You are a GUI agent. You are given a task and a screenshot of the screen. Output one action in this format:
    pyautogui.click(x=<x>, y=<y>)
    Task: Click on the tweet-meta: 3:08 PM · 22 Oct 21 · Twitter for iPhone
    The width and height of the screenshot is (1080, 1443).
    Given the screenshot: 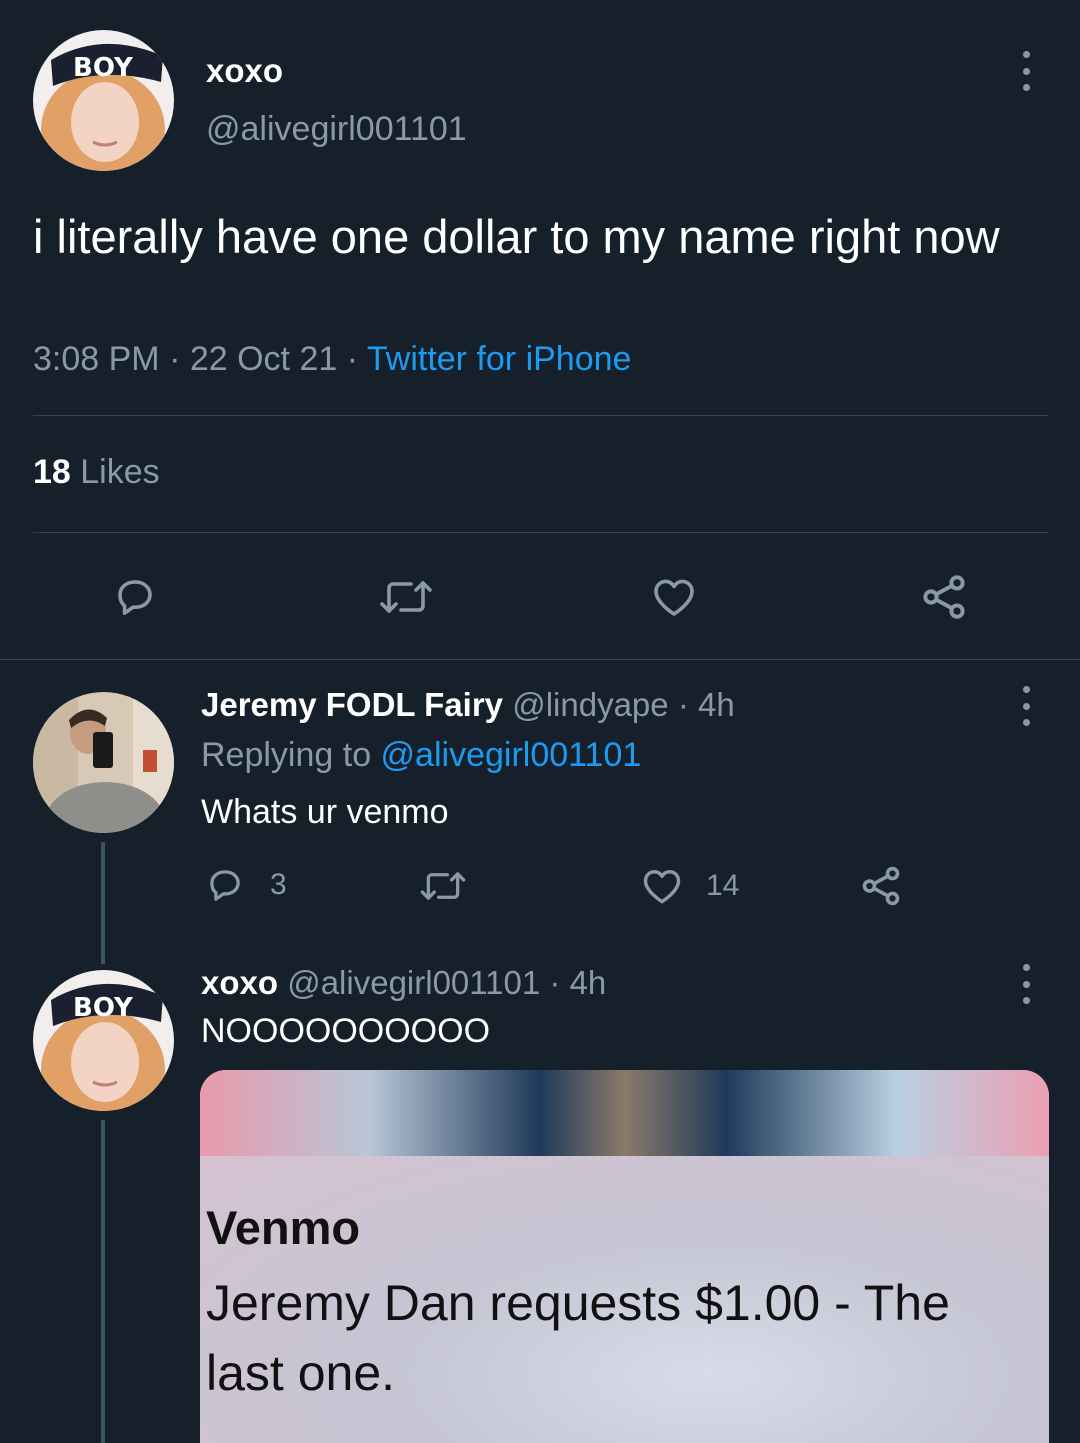 What is the action you would take?
    pyautogui.click(x=332, y=359)
    